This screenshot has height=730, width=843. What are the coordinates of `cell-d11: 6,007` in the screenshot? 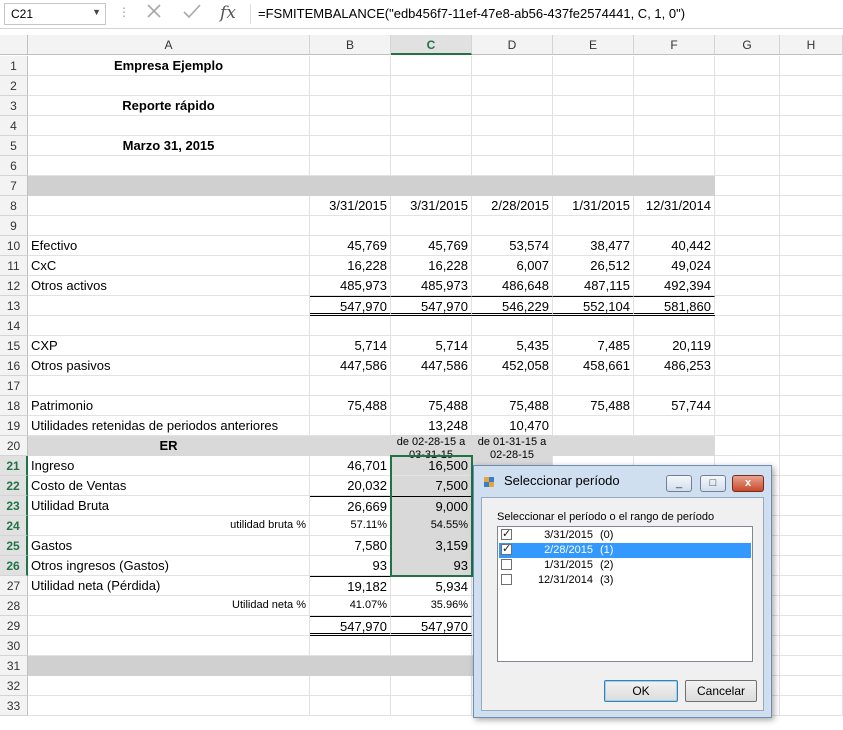 It's located at (512, 266).